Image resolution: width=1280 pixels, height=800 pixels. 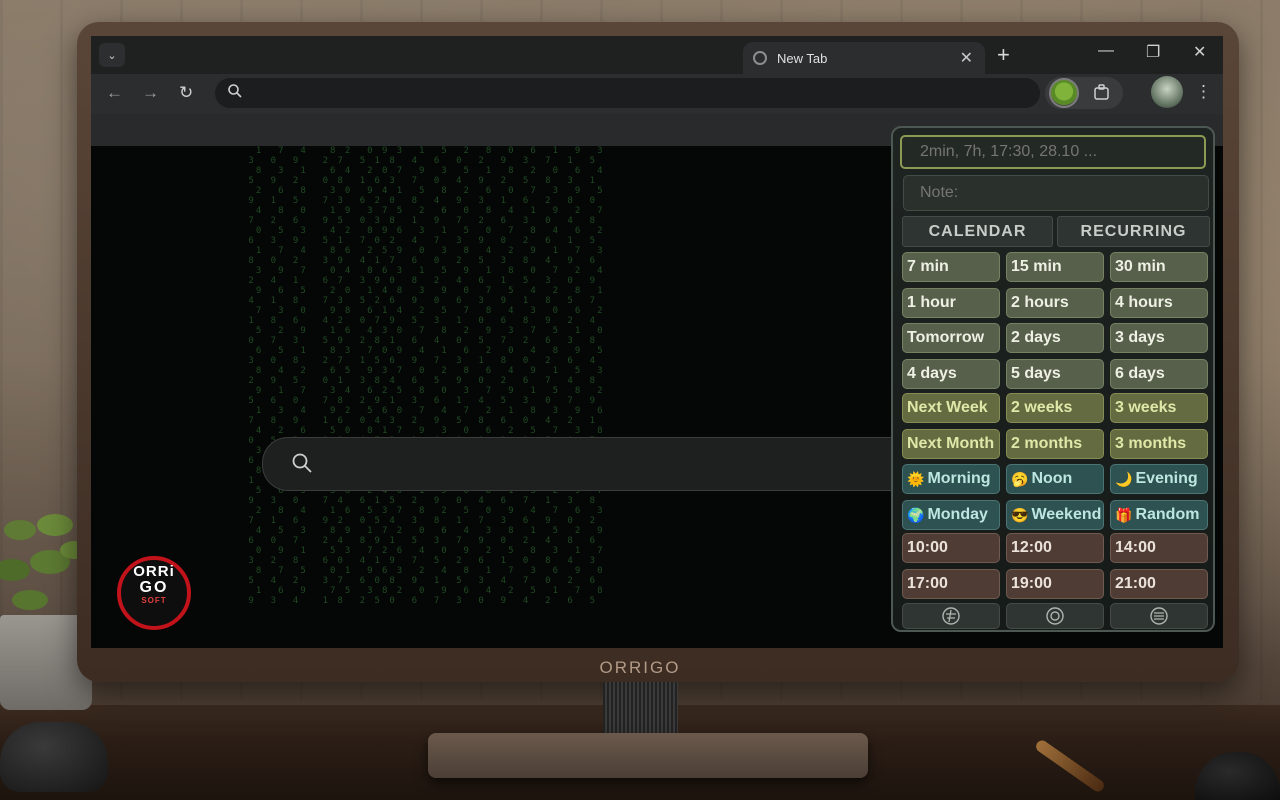 I want to click on quick-time-button: Next Week, so click(x=951, y=408).